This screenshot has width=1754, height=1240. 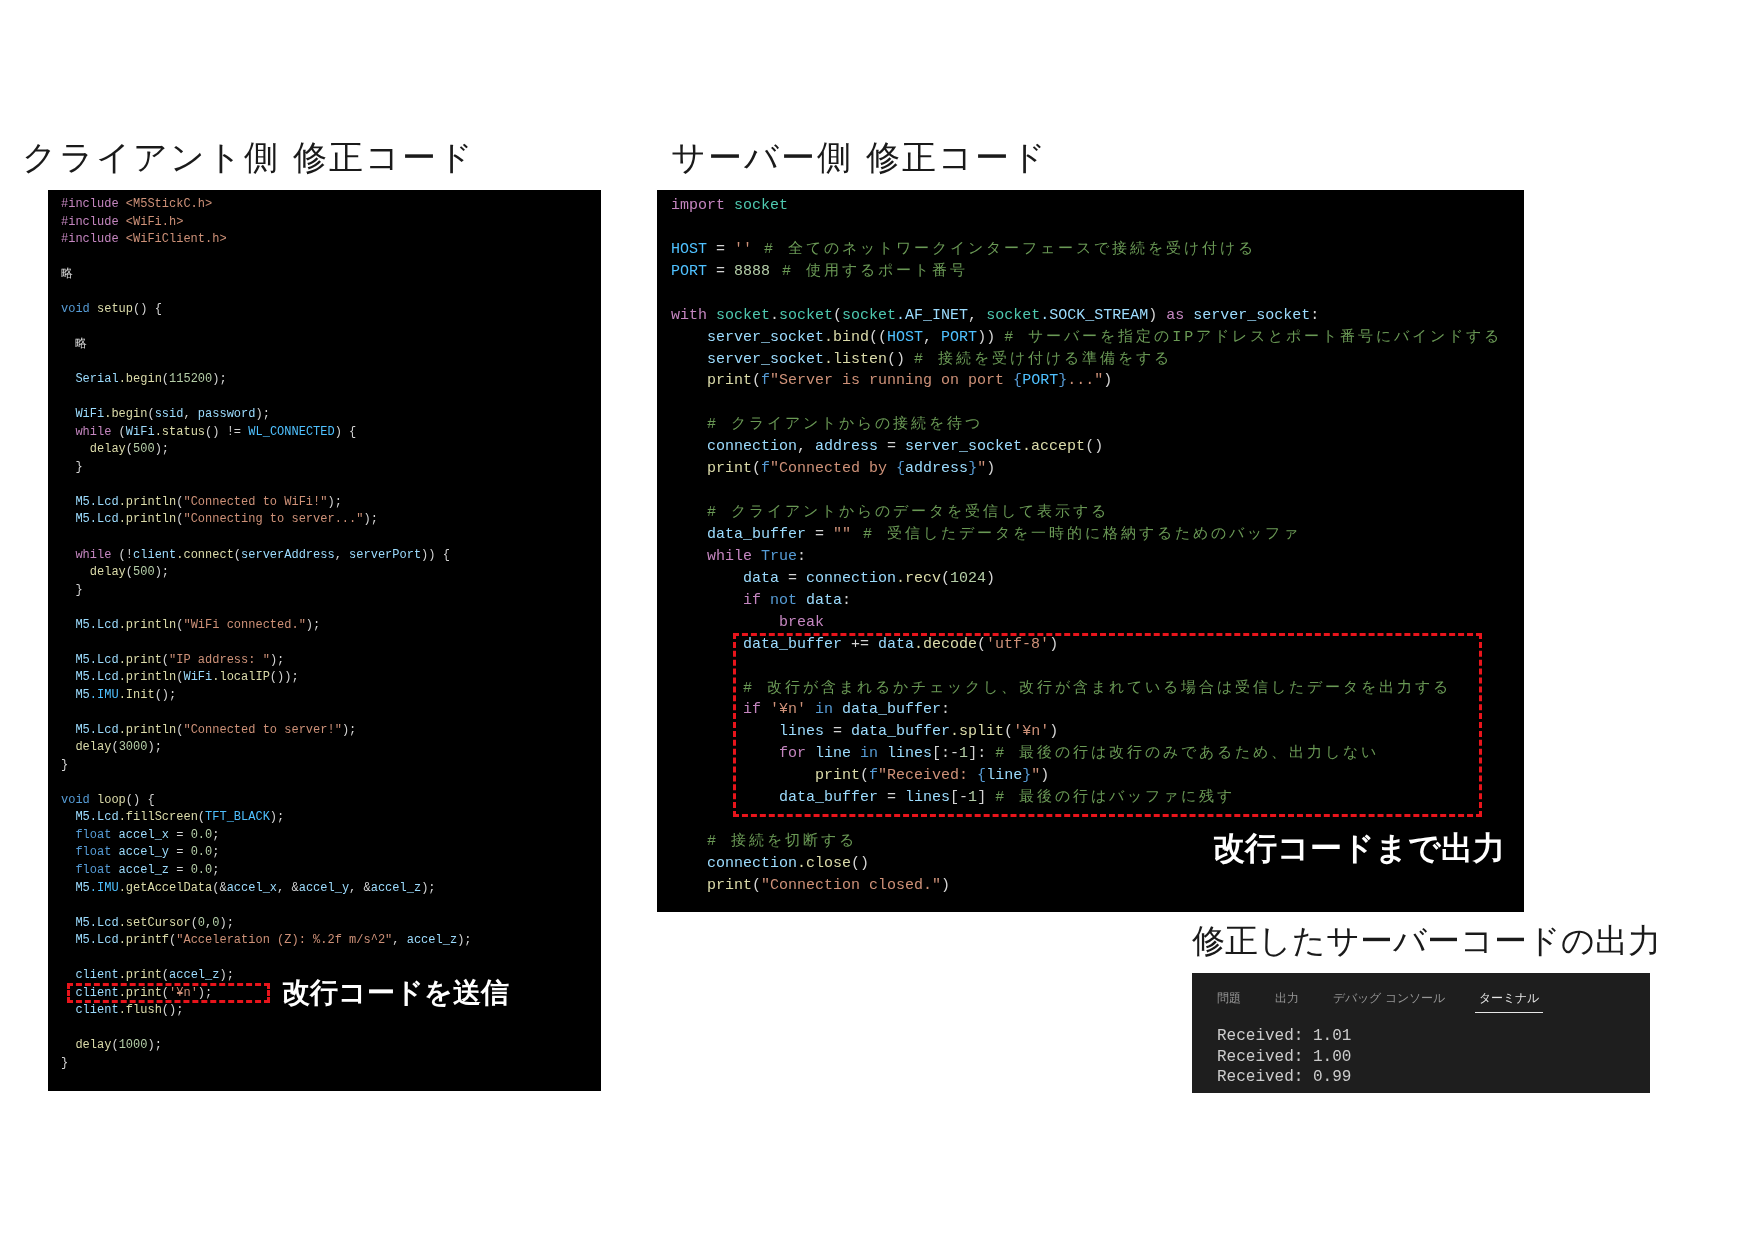 What do you see at coordinates (908, 513) in the screenshot?
I see `code-line: # クライアントからのデータを受信して表示する` at bounding box center [908, 513].